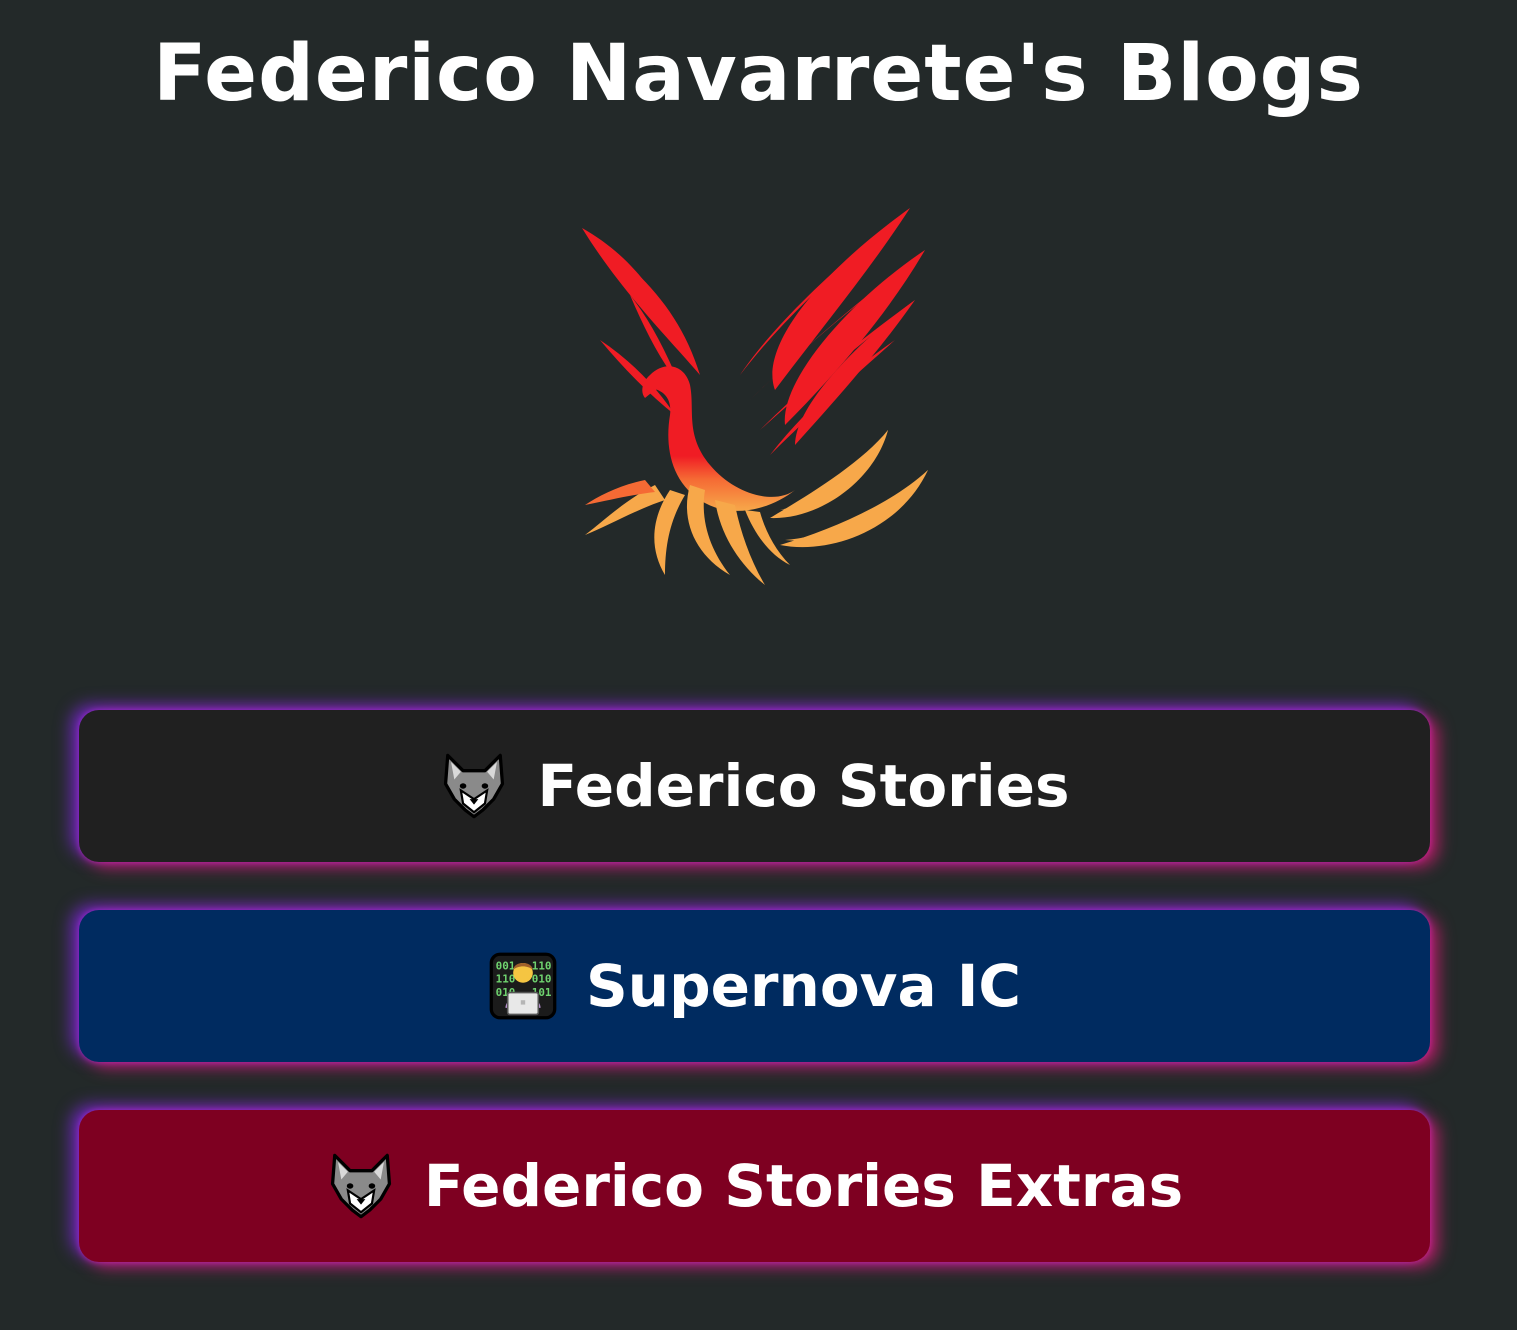 The image size is (1517, 1330). I want to click on link-label: Federico Stories, so click(803, 786).